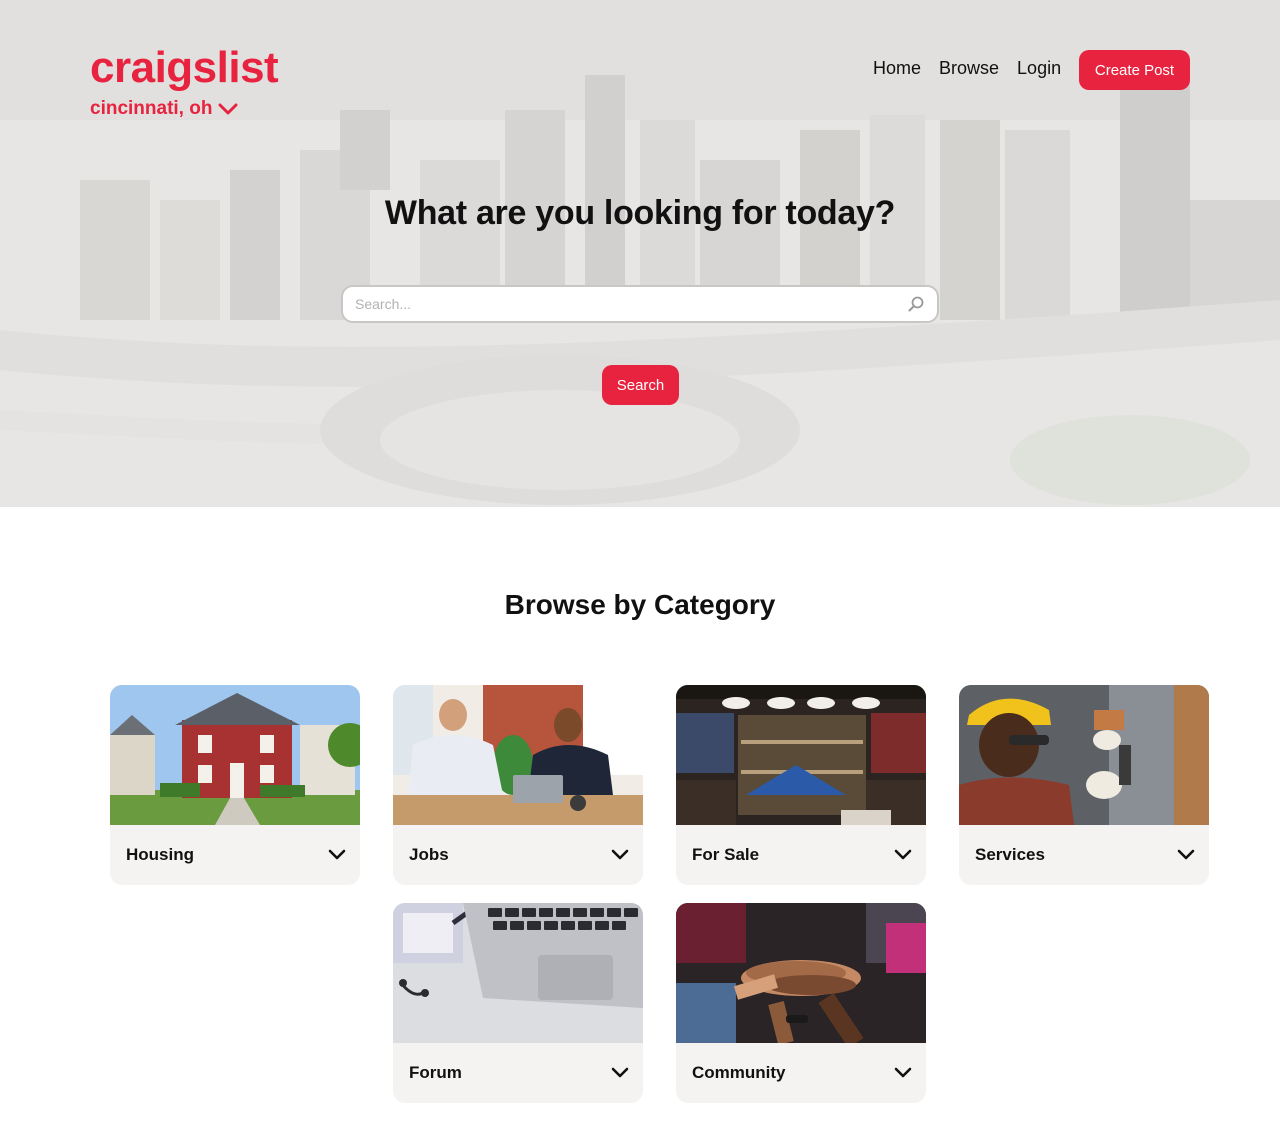 This screenshot has height=1141, width=1280. What do you see at coordinates (1084, 755) in the screenshot?
I see `services-image` at bounding box center [1084, 755].